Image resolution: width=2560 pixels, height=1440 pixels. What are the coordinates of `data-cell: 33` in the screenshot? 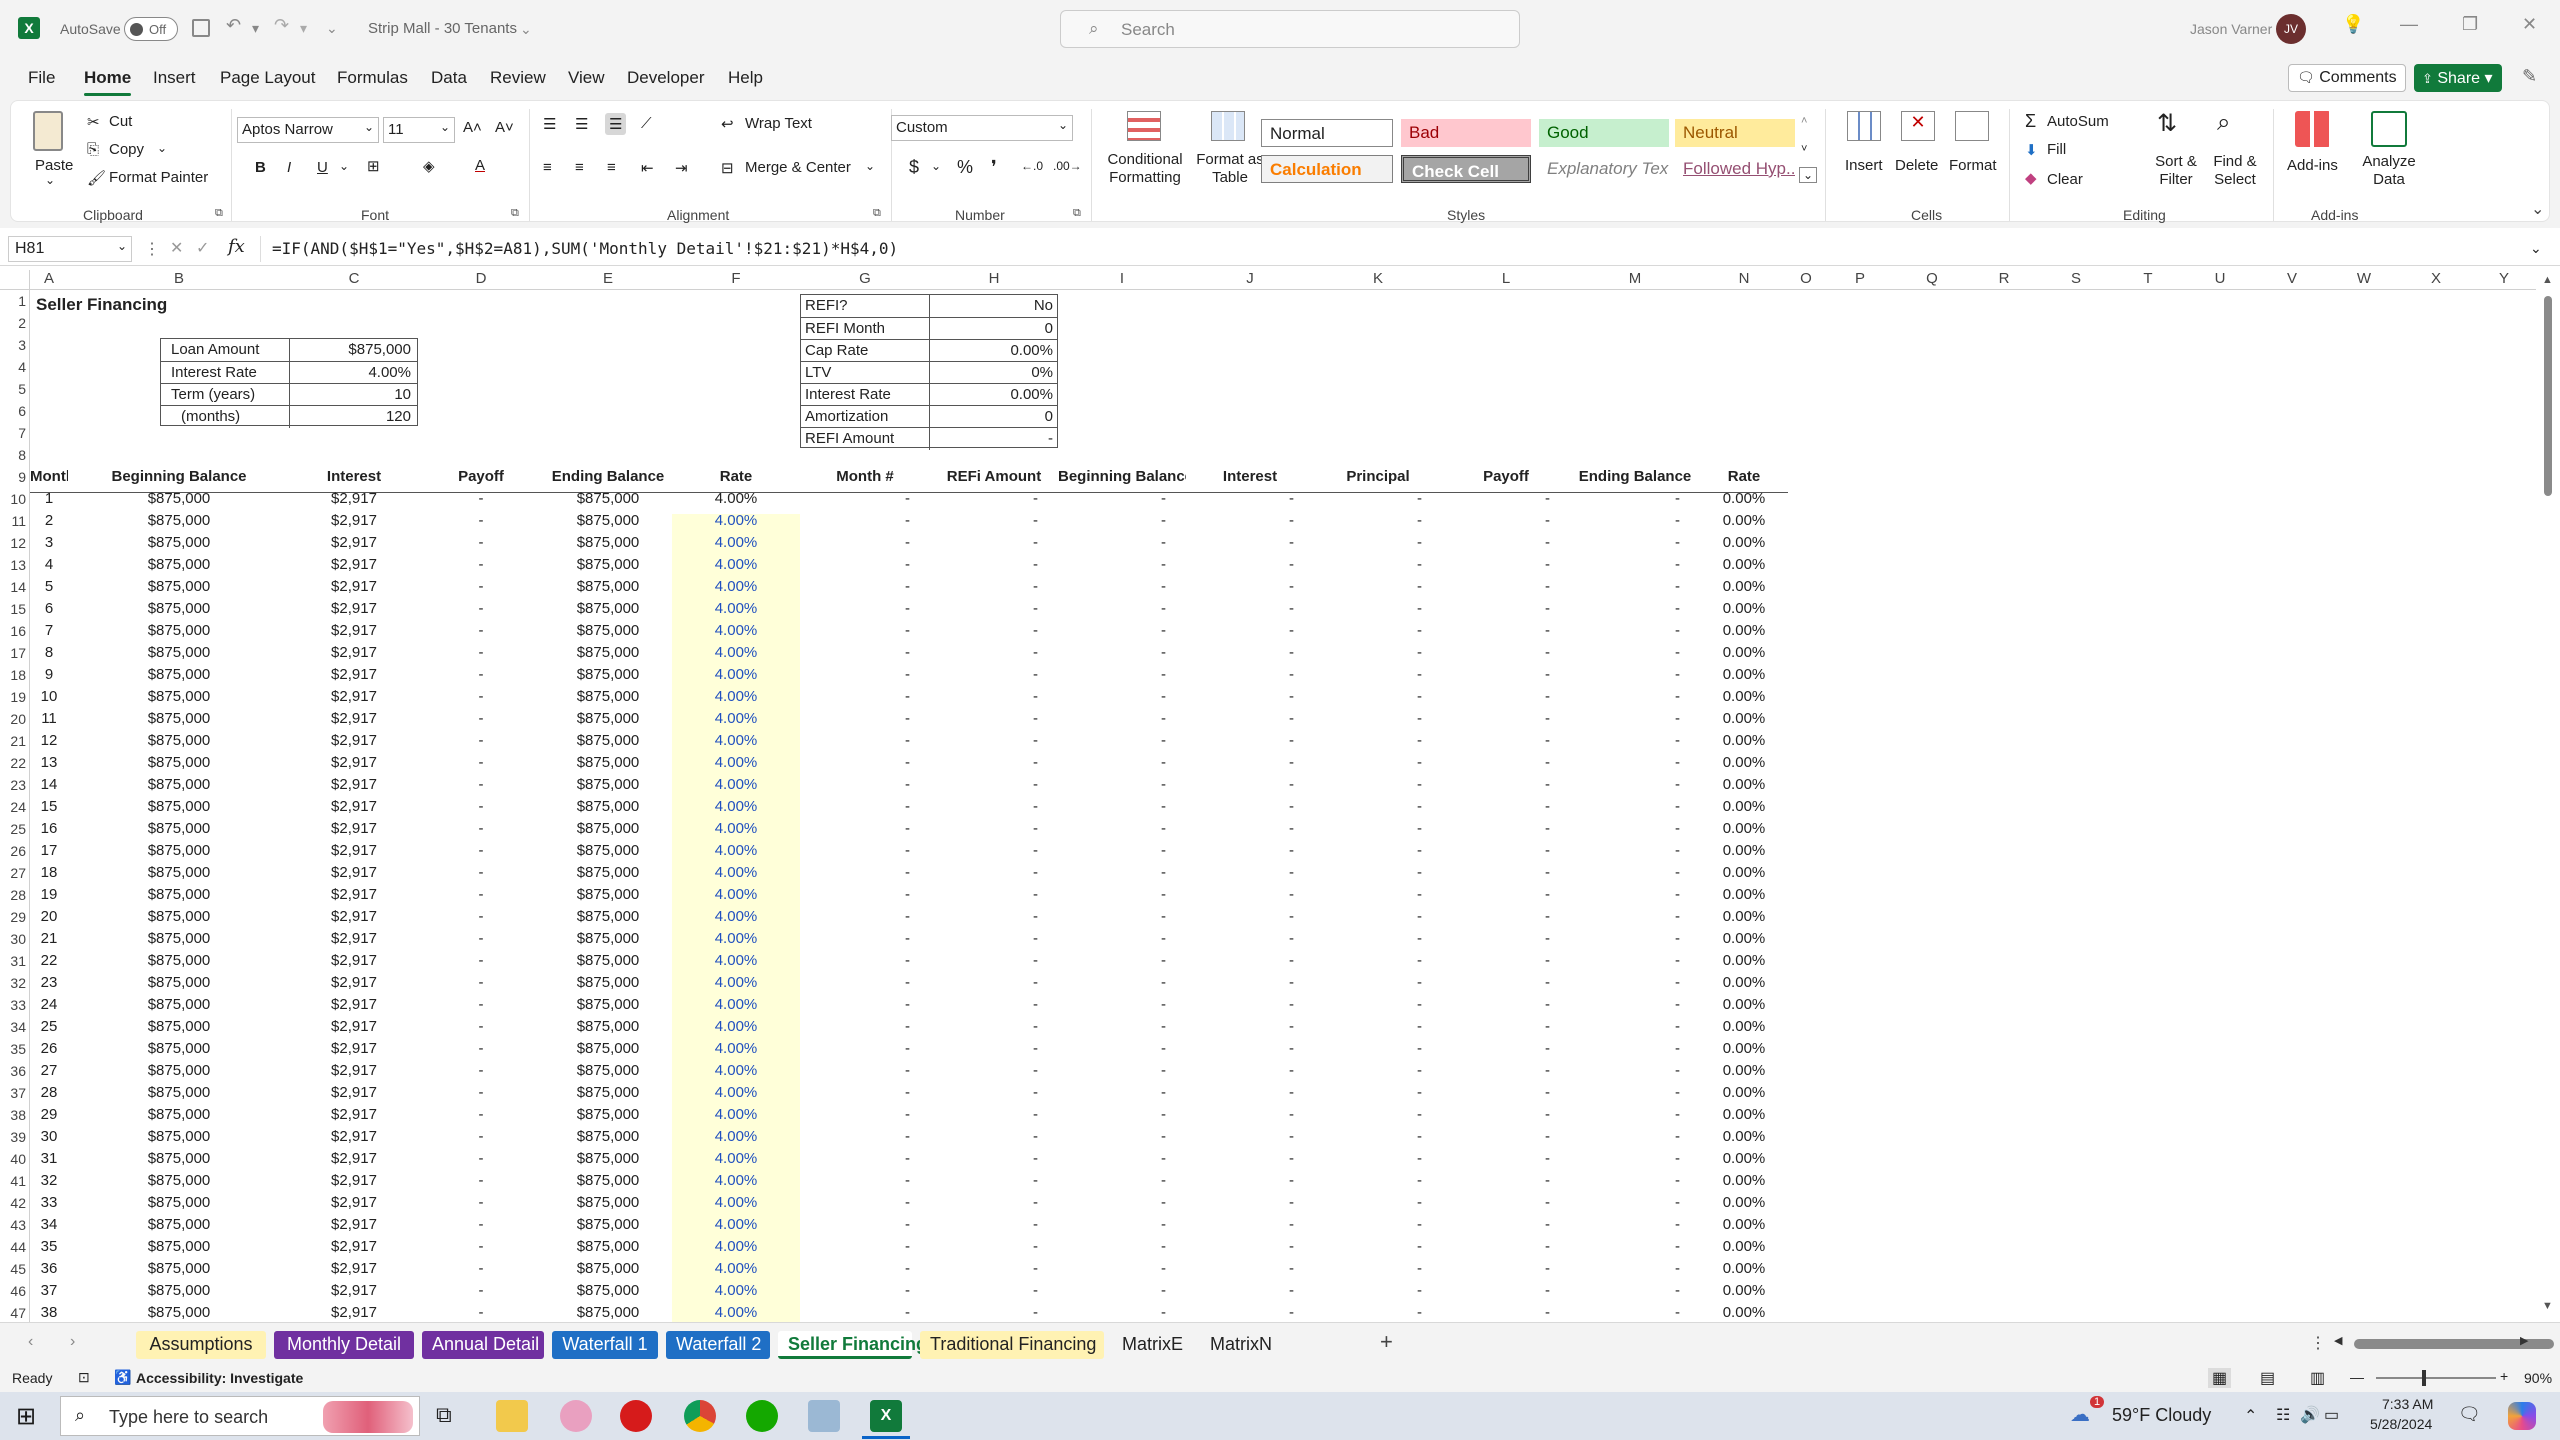 It's located at (49, 1203).